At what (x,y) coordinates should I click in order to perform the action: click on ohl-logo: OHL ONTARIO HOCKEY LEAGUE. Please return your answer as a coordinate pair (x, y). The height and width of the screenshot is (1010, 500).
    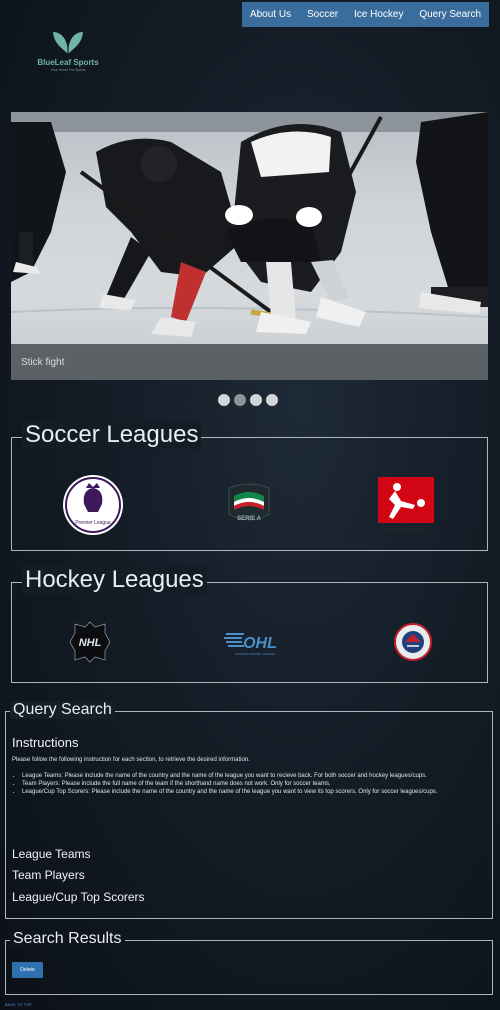
    Looking at the image, I should click on (253, 642).